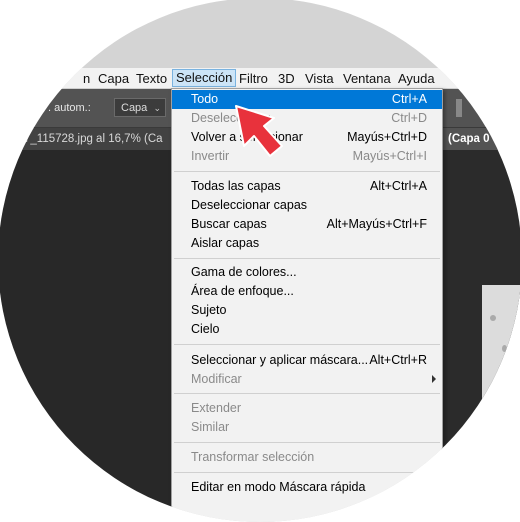 This screenshot has height=522, width=520. Describe the element at coordinates (387, 137) in the screenshot. I see `menu-item-shortcut: Mayús+Ctrl+D` at that location.